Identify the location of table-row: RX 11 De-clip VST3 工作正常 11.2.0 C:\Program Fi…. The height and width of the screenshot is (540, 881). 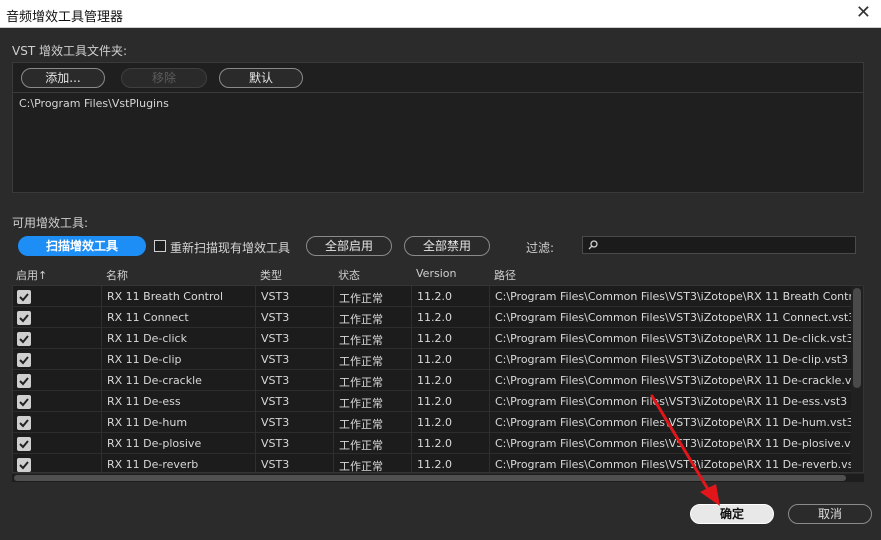
(432, 359).